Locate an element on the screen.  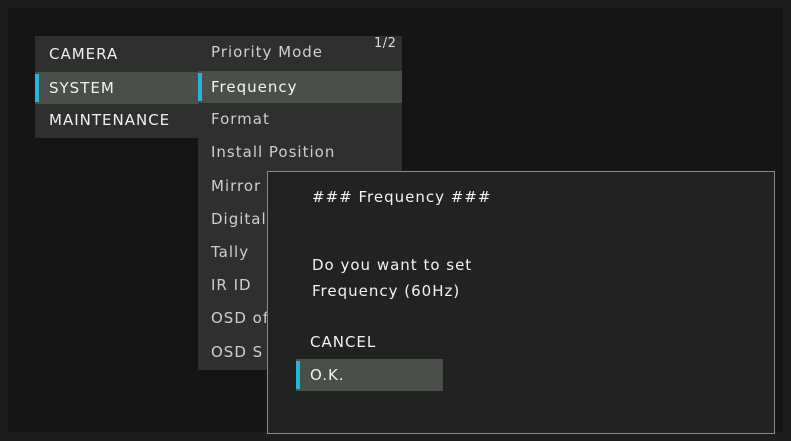
category-item-maintenance: MAINTENANCE is located at coordinates (116, 120).